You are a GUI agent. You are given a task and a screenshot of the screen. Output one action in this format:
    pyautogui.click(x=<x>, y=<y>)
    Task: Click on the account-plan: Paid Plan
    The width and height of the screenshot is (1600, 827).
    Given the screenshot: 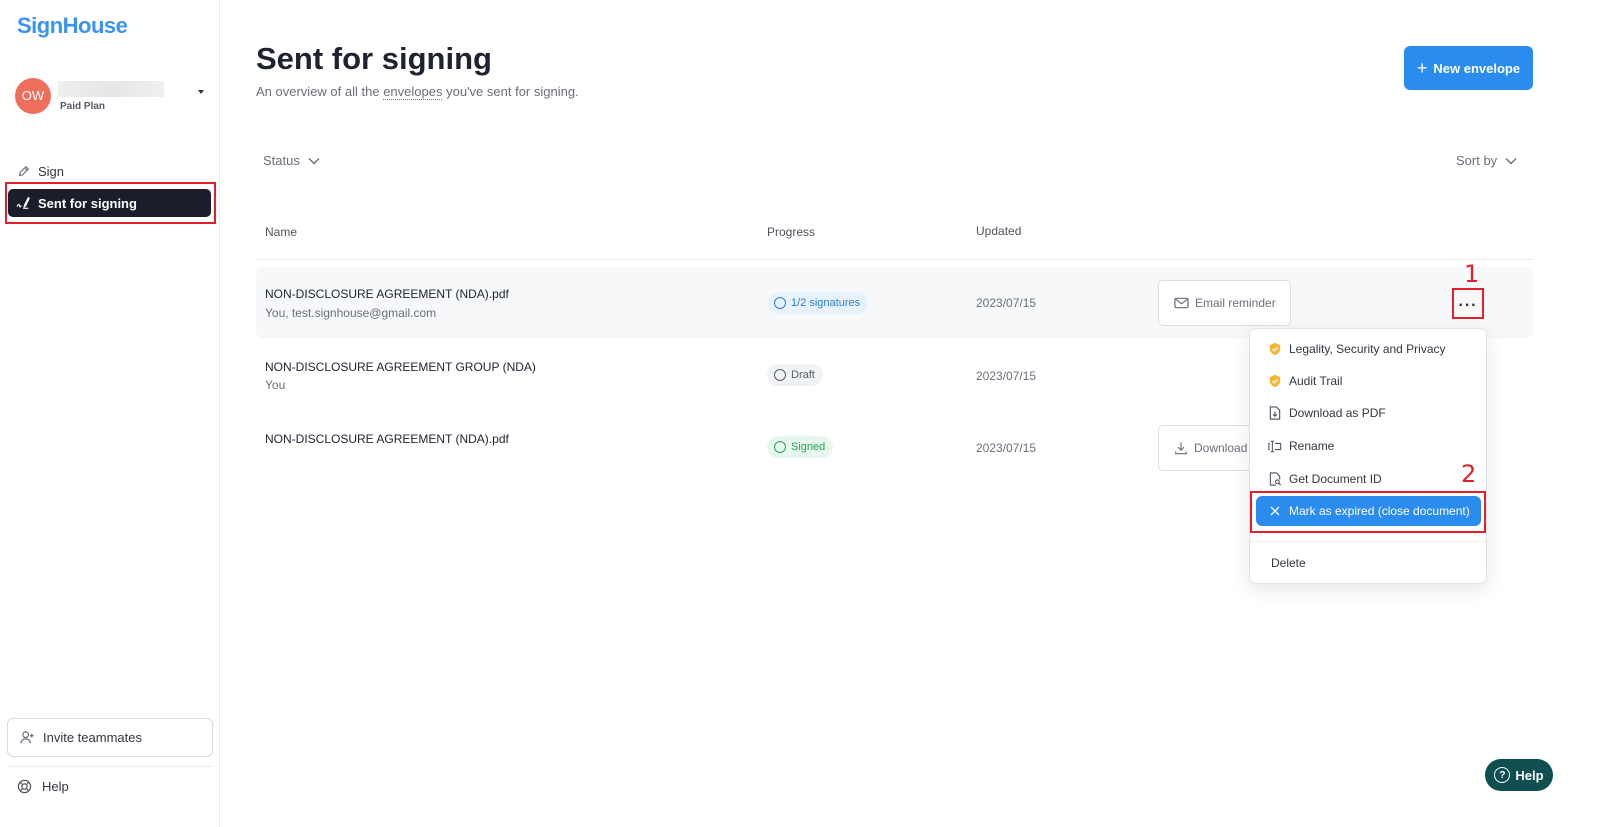 What is the action you would take?
    pyautogui.click(x=83, y=106)
    